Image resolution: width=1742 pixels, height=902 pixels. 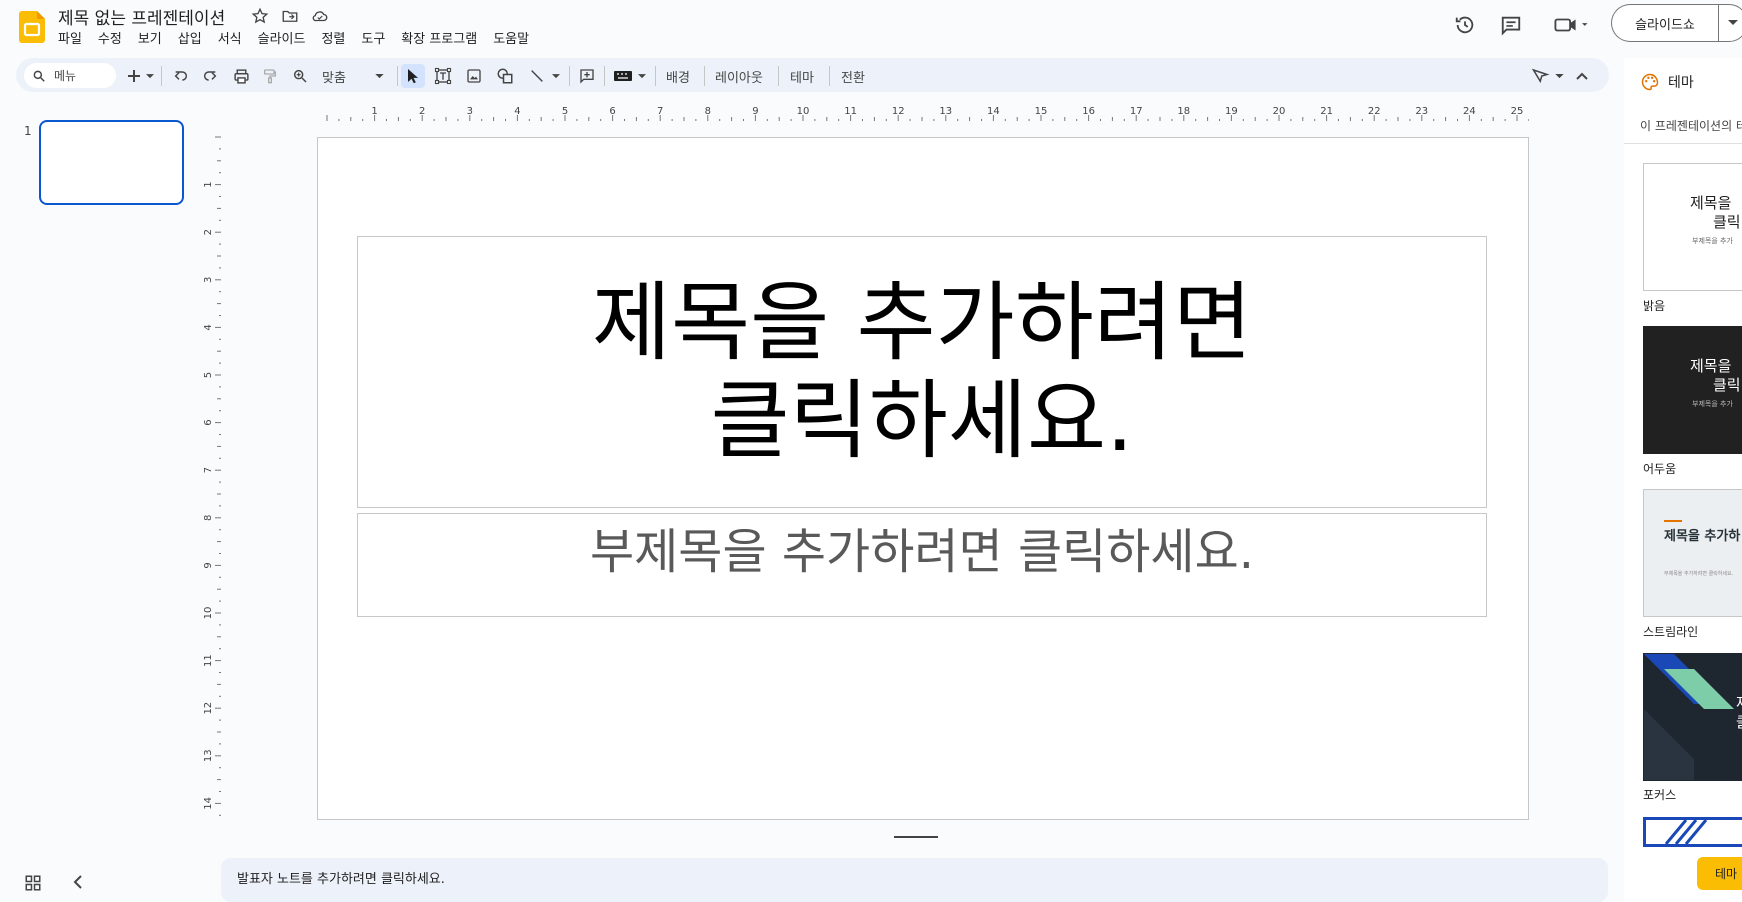 What do you see at coordinates (141, 16) in the screenshot?
I see `document-title: 제목 없는 프레젠테이션` at bounding box center [141, 16].